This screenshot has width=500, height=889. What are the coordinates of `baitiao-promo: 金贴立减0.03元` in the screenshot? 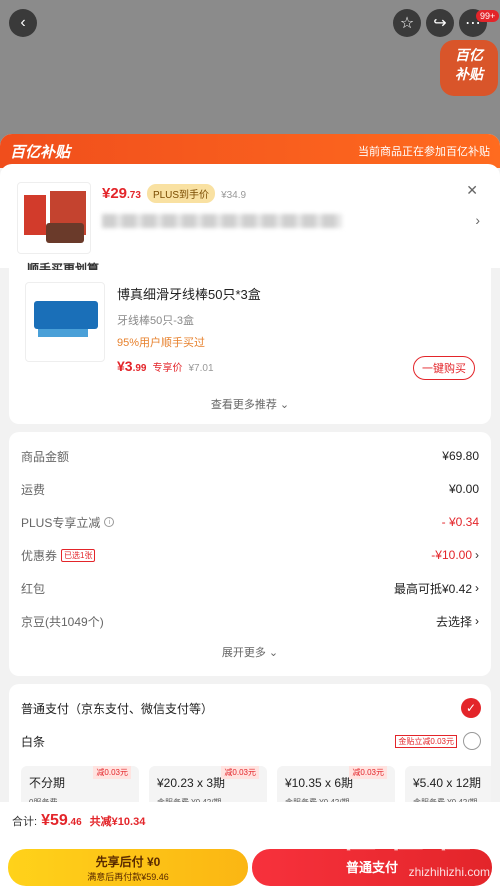 It's located at (426, 741).